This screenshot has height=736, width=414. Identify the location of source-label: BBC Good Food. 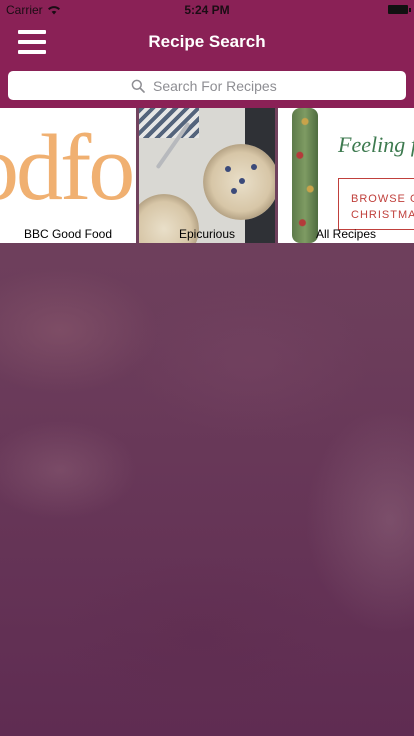
(68, 234).